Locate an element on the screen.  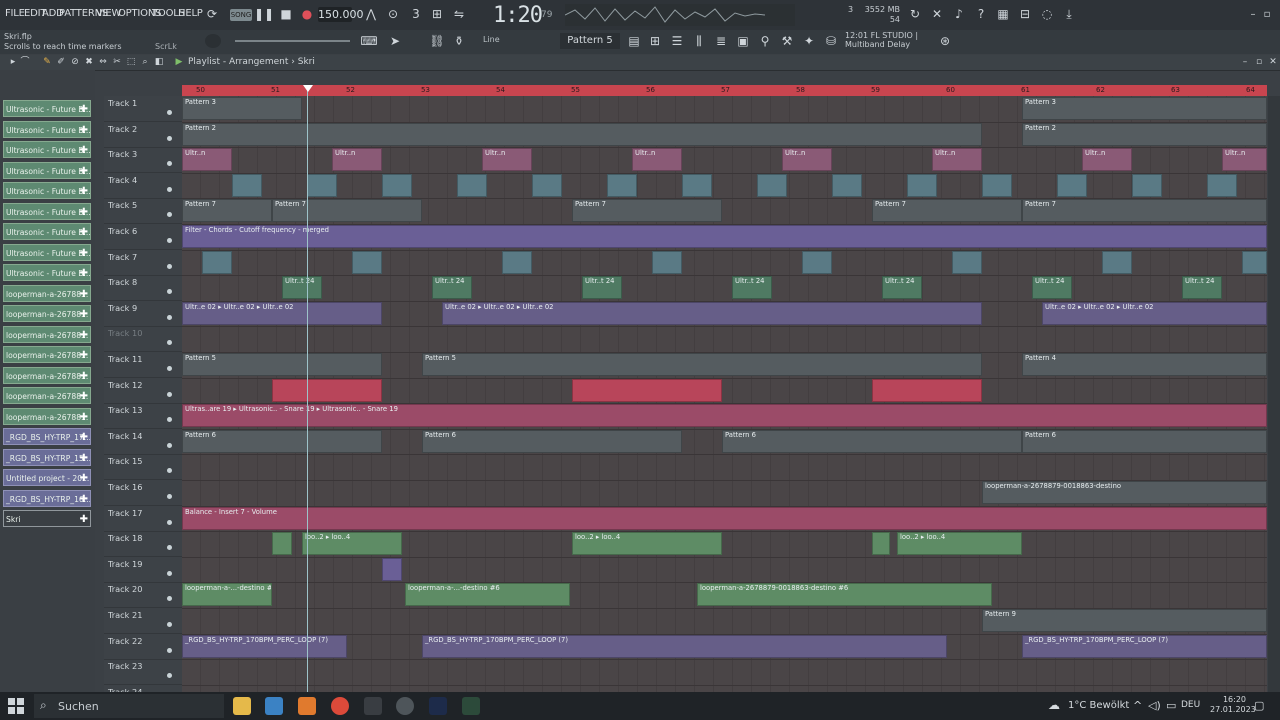
track-header: Track 7 is located at coordinates (143, 263).